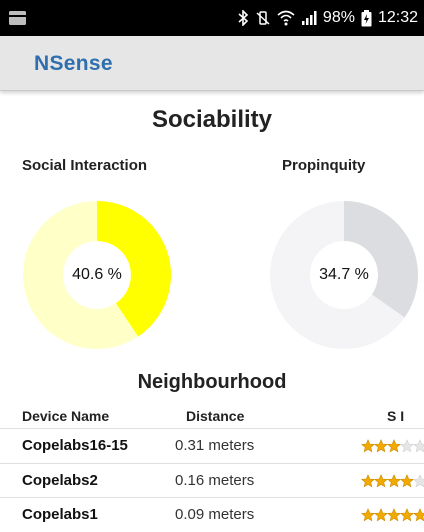  I want to click on status-icons: 98% 12:32, so click(327, 18).